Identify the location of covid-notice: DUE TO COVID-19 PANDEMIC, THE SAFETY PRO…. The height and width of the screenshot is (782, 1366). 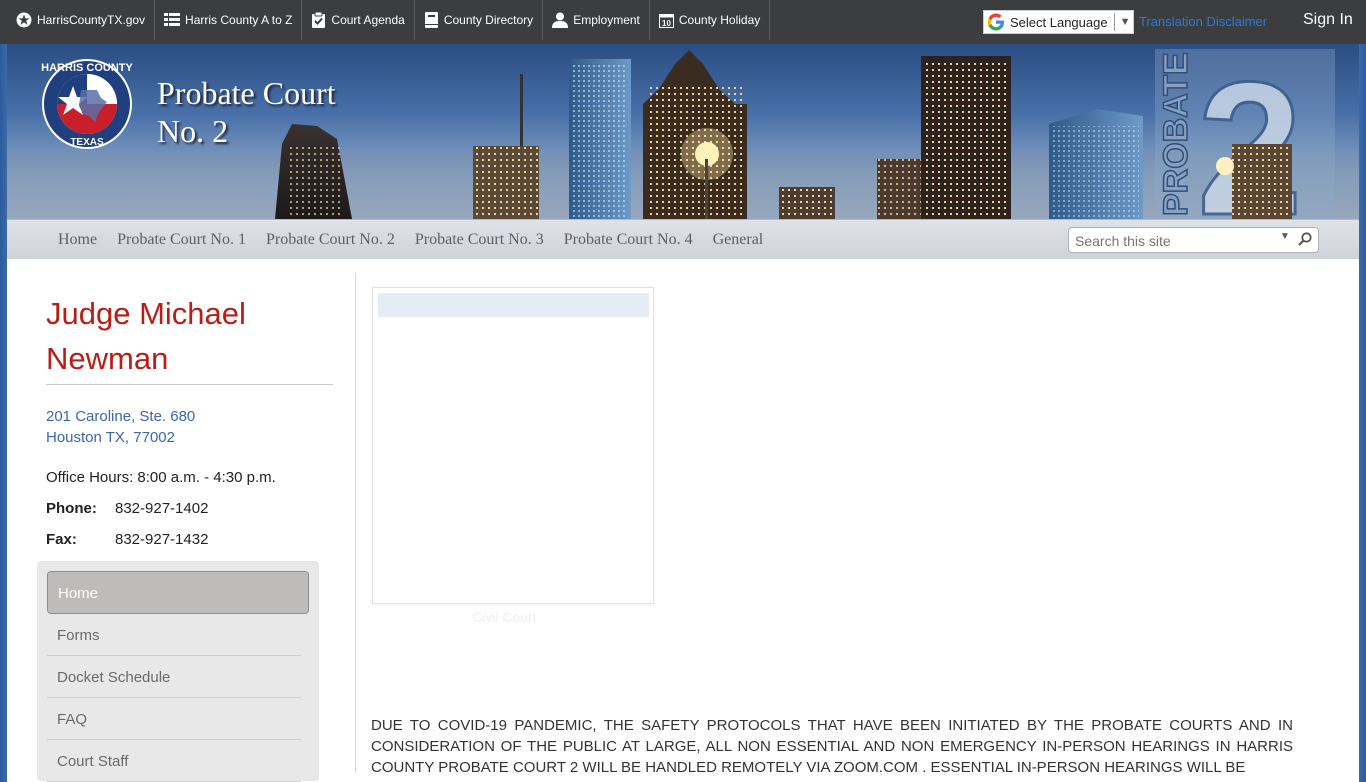
(832, 746).